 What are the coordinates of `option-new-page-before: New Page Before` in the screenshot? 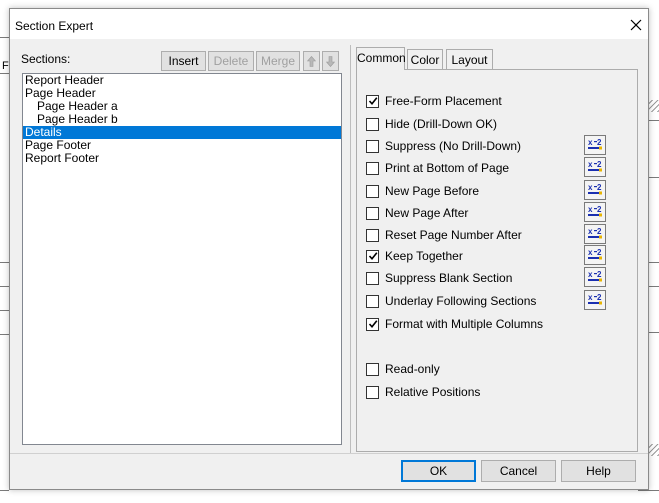 It's located at (422, 191).